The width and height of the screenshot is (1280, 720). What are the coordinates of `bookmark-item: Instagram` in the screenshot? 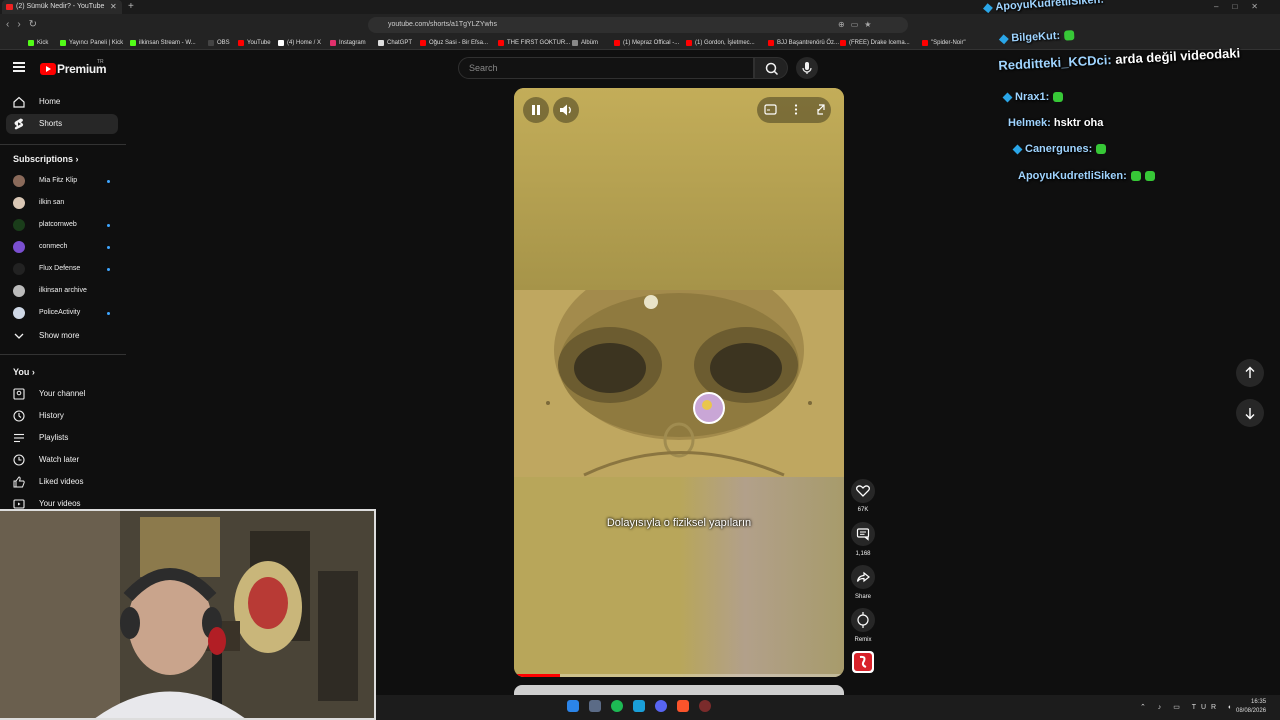 It's located at (348, 43).